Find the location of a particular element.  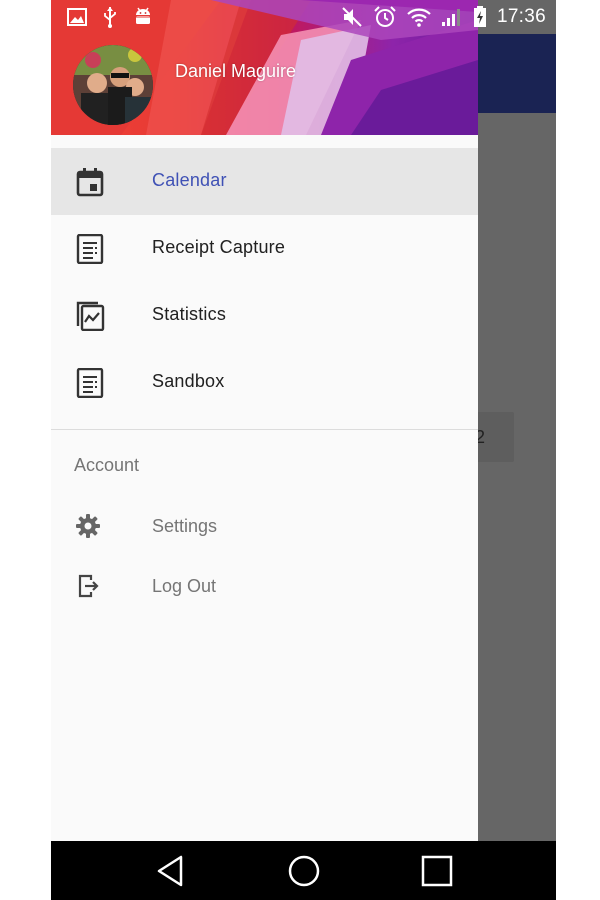

alarm-icon is located at coordinates (385, 16).